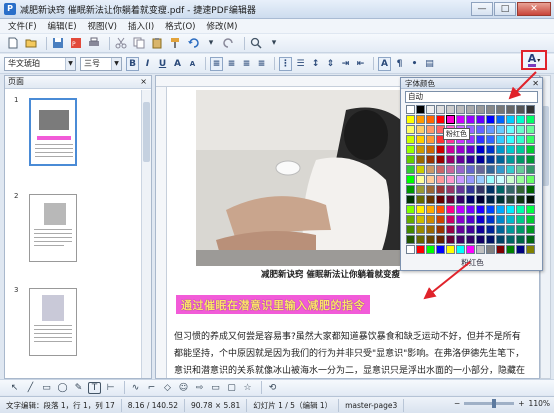 This screenshot has height=413, width=554. Describe the element at coordinates (76, 43) in the screenshot. I see `export-pdf-icon: P` at that location.